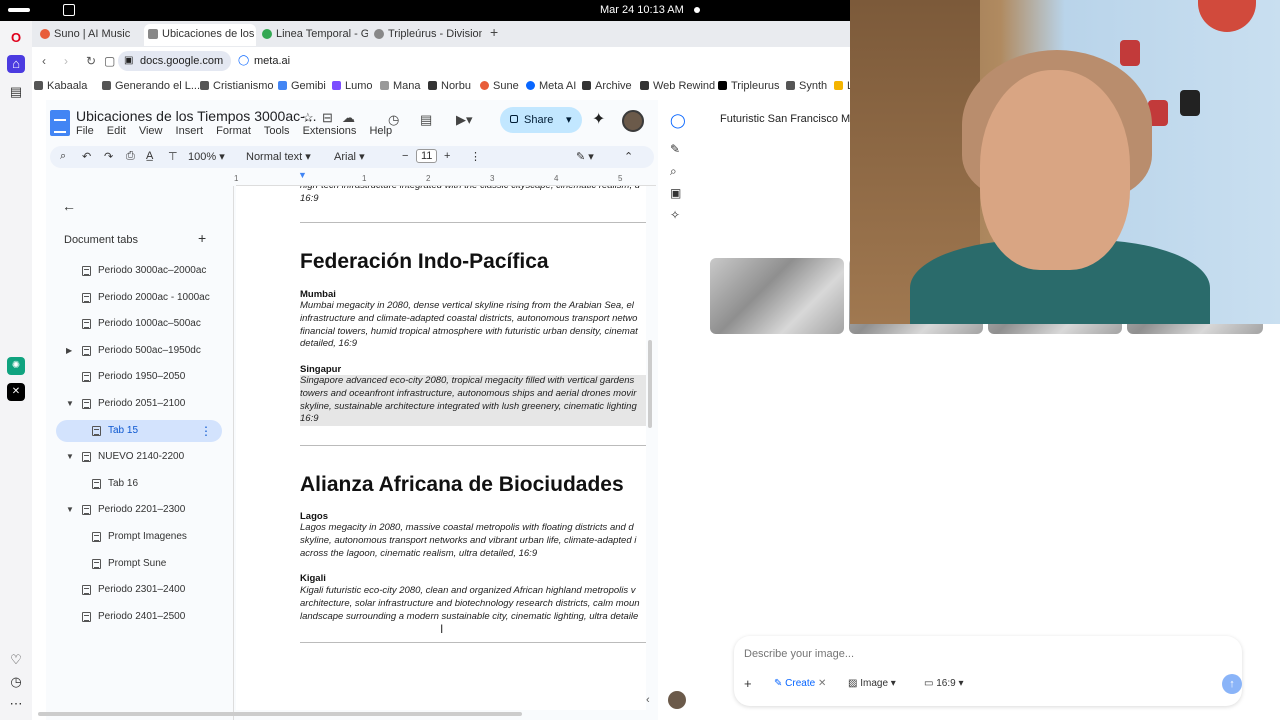  Describe the element at coordinates (109, 61) in the screenshot. I see `tab-snap-icon: ▢` at that location.